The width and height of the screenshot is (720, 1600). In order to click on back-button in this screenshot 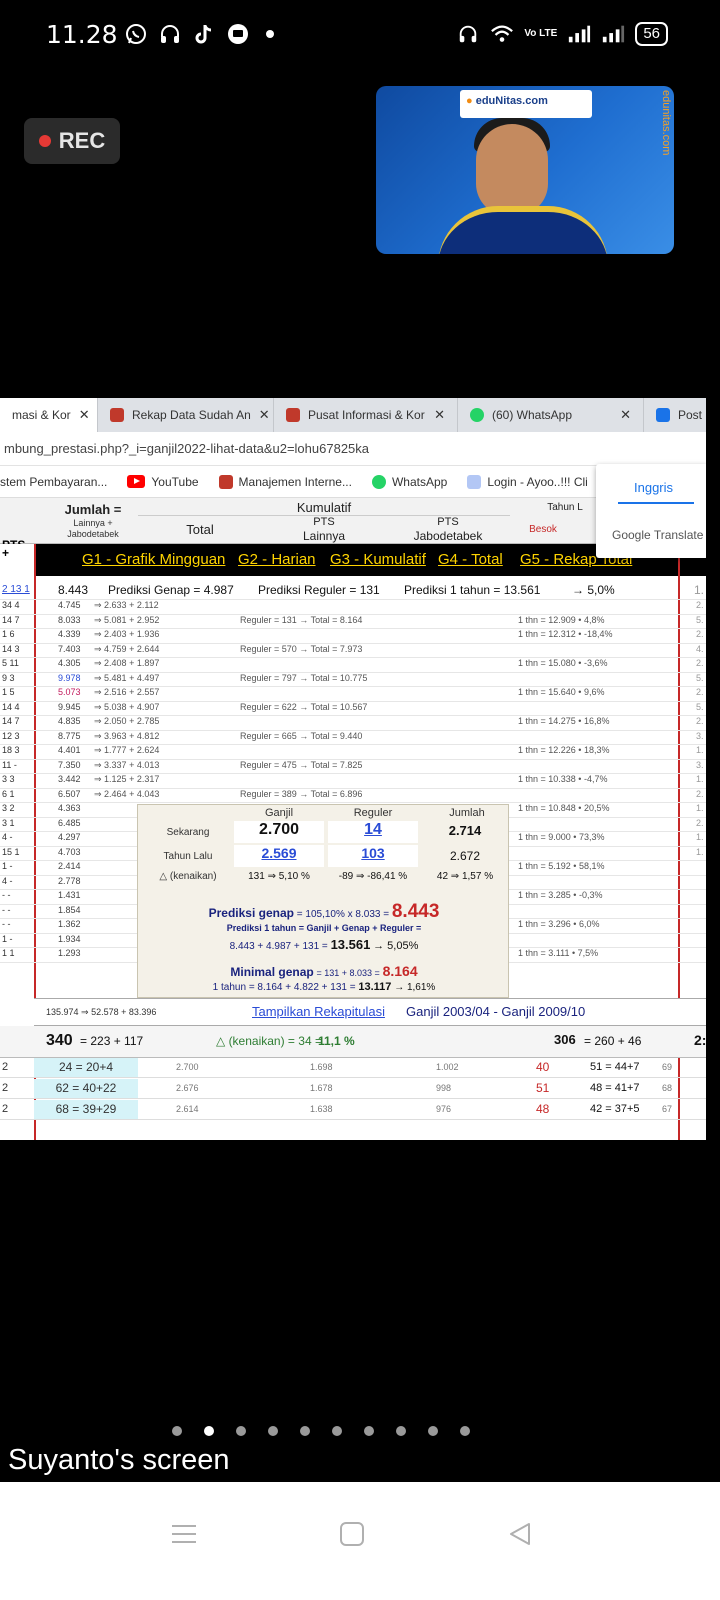, I will do `click(520, 1534)`.